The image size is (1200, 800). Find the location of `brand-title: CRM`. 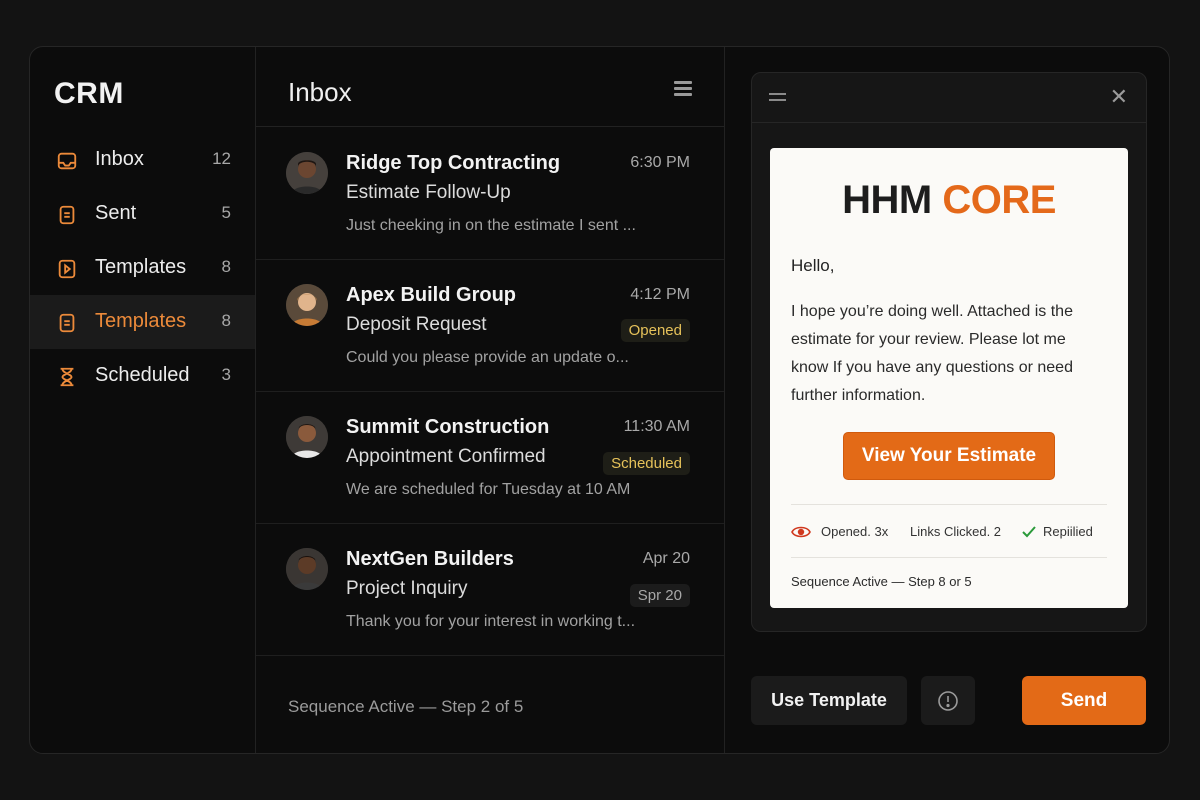

brand-title: CRM is located at coordinates (89, 93).